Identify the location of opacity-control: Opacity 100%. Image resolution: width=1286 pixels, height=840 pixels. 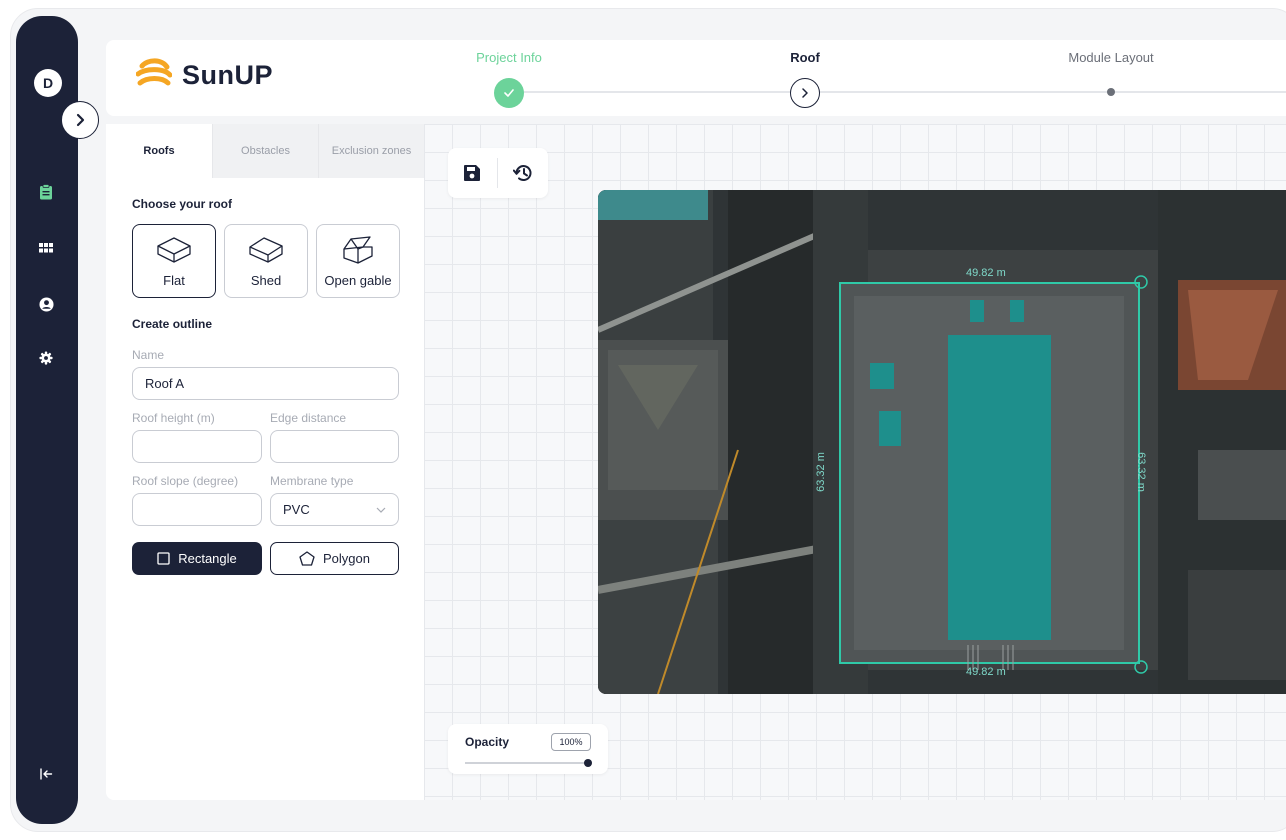
(528, 749).